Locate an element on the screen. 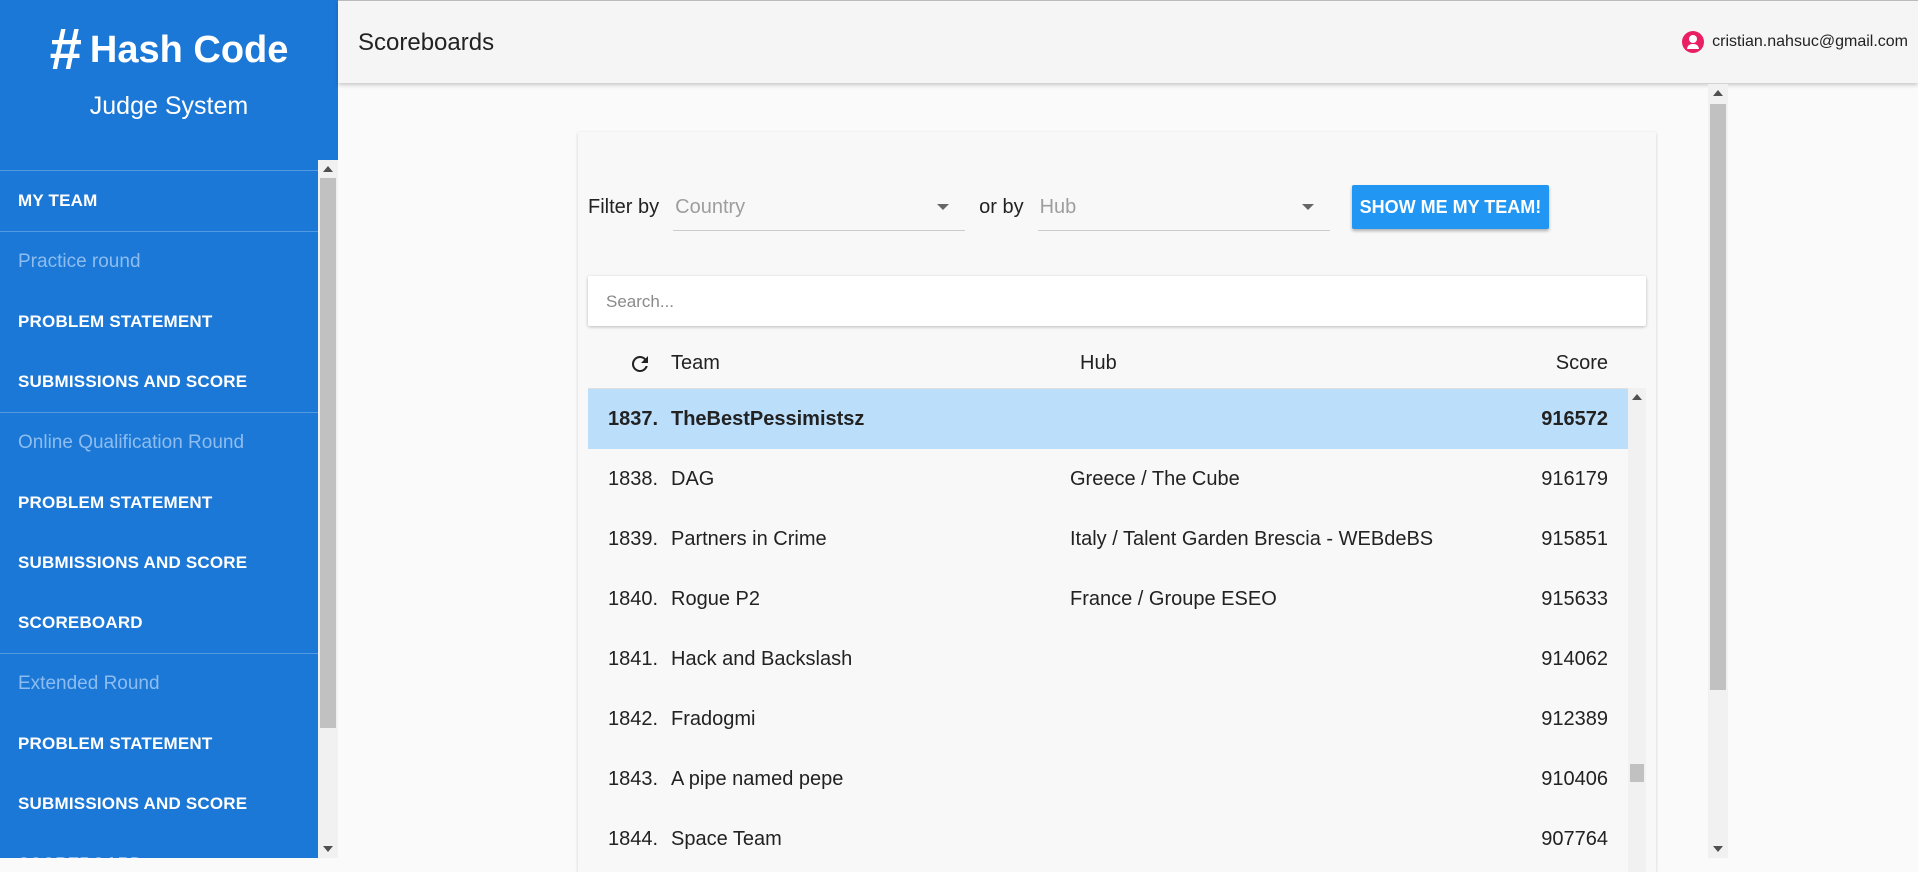 The image size is (1918, 872). row-team: TheBestPessimistsz is located at coordinates (768, 419).